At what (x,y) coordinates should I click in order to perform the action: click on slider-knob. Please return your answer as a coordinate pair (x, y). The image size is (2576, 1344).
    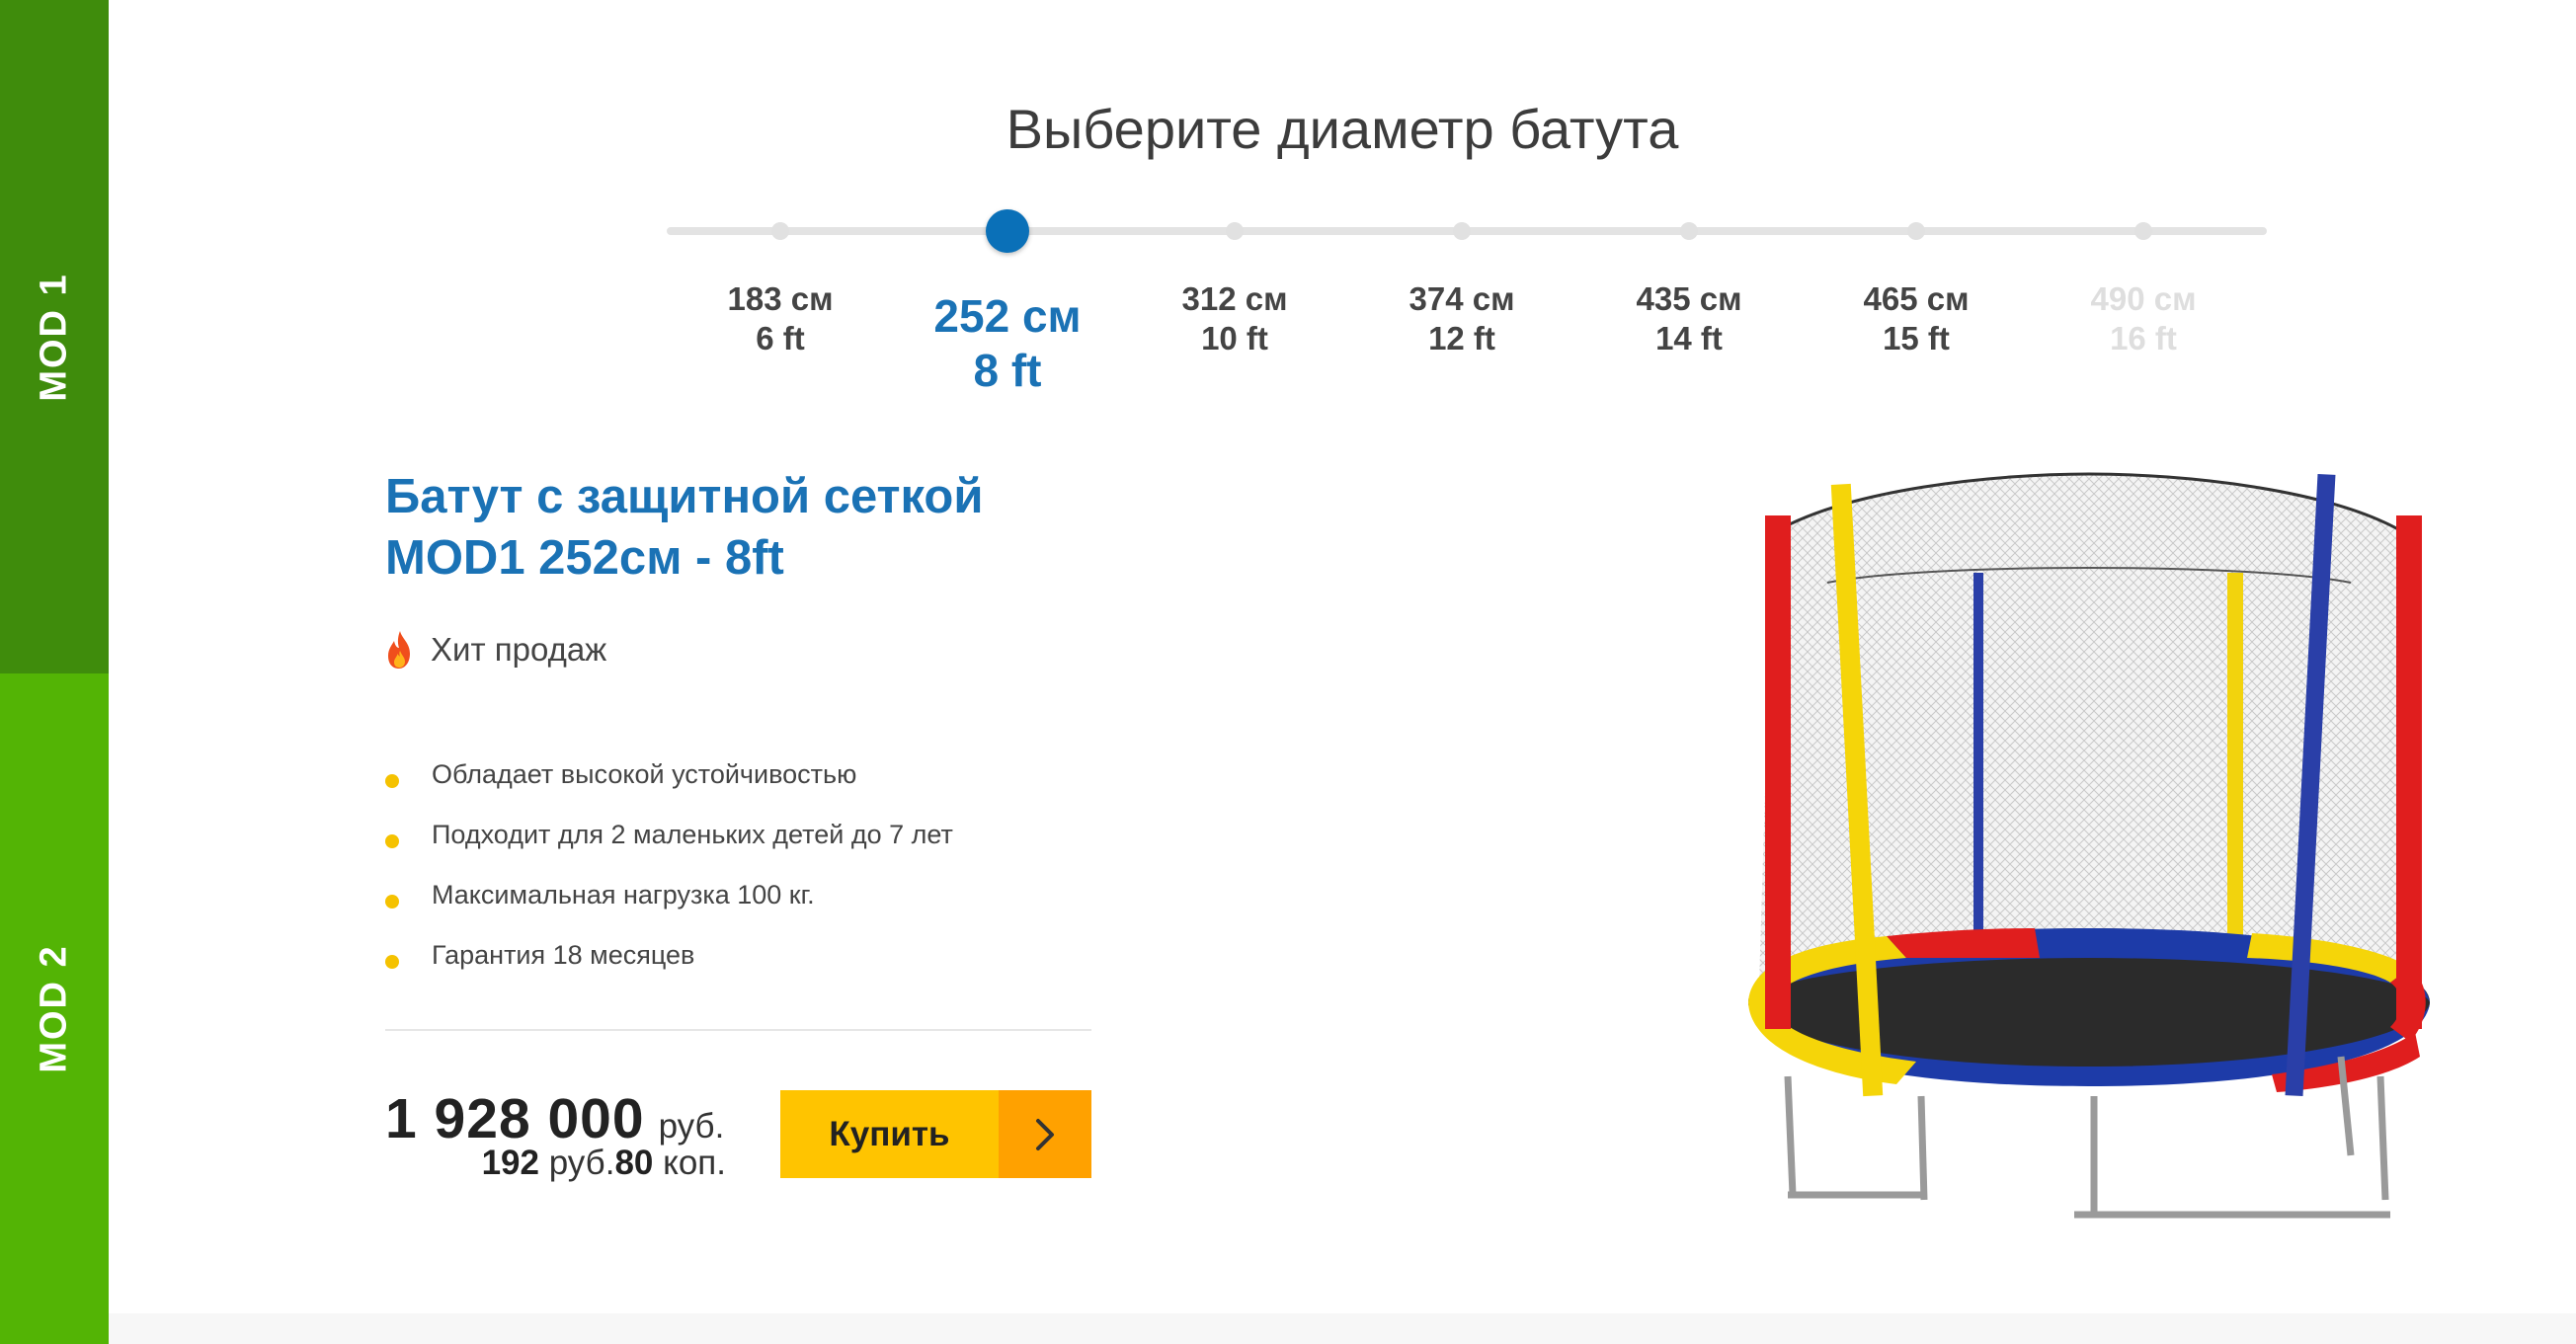
    Looking at the image, I should click on (1007, 231).